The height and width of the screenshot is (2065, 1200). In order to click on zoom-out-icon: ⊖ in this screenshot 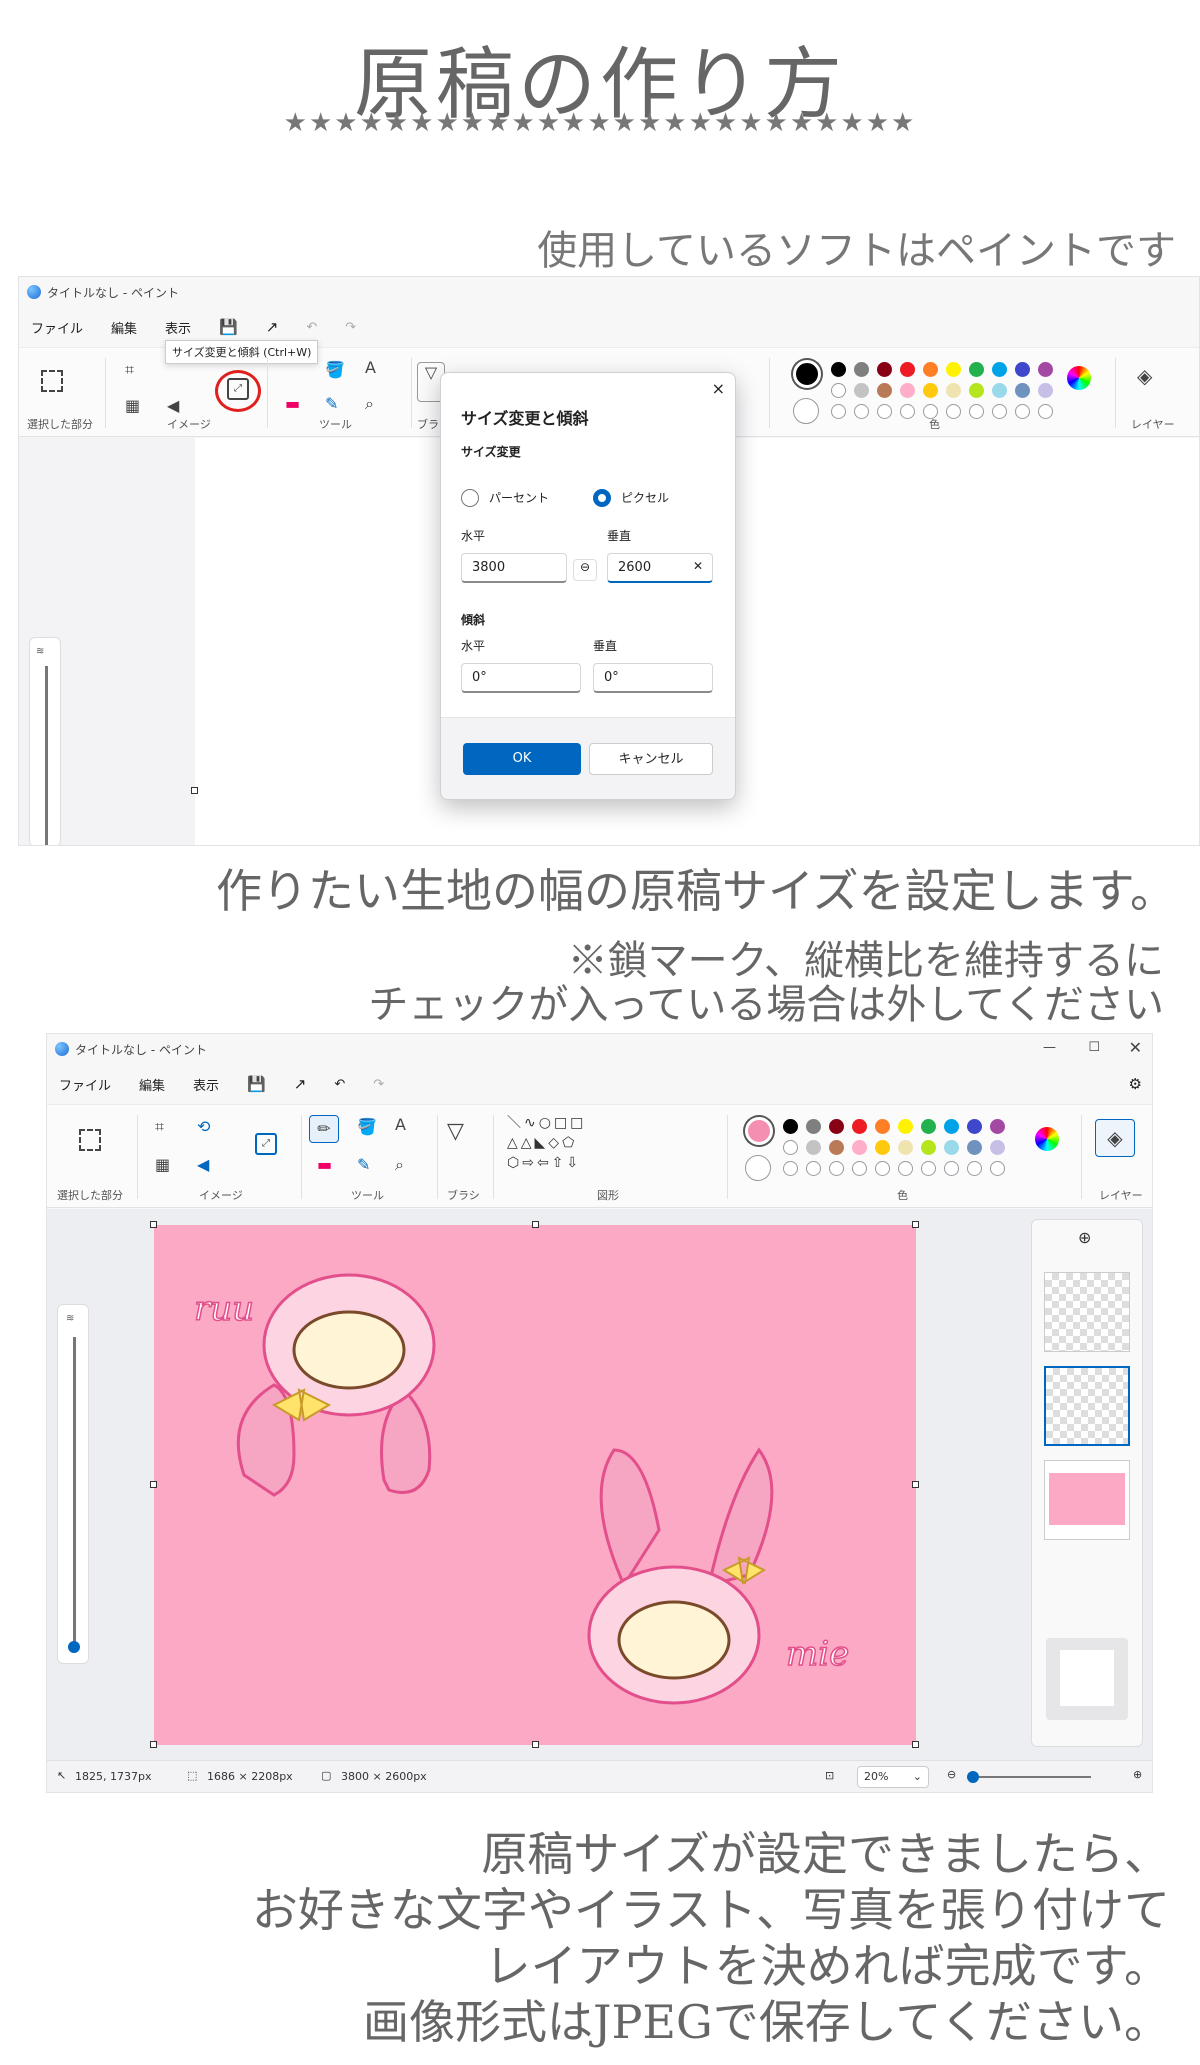, I will do `click(951, 1774)`.